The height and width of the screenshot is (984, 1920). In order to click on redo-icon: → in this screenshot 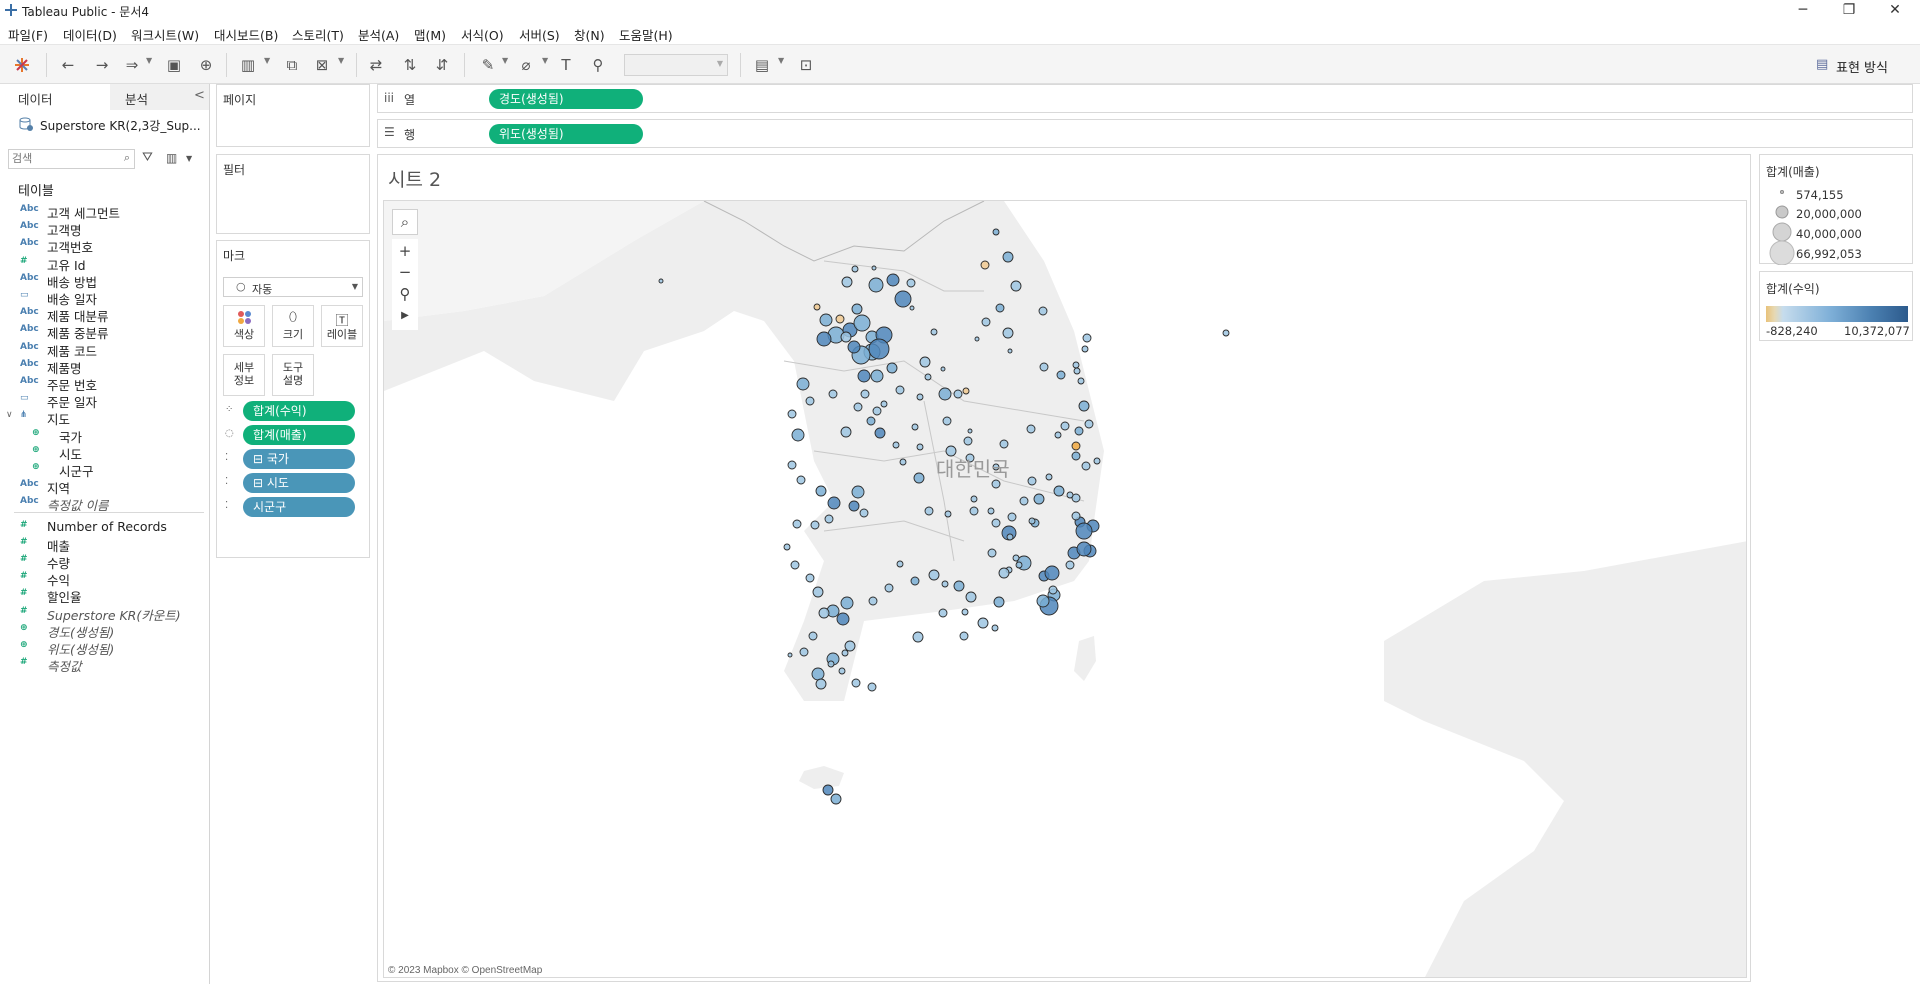, I will do `click(102, 65)`.